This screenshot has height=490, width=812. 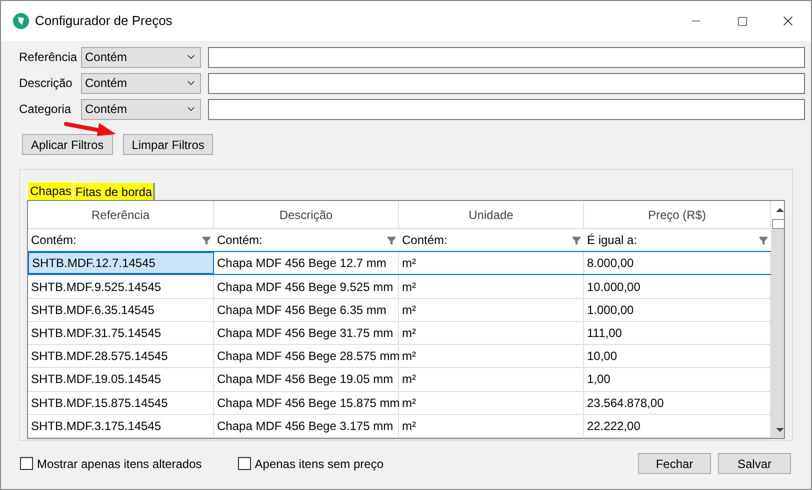 What do you see at coordinates (778, 224) in the screenshot?
I see `scroll-thumb` at bounding box center [778, 224].